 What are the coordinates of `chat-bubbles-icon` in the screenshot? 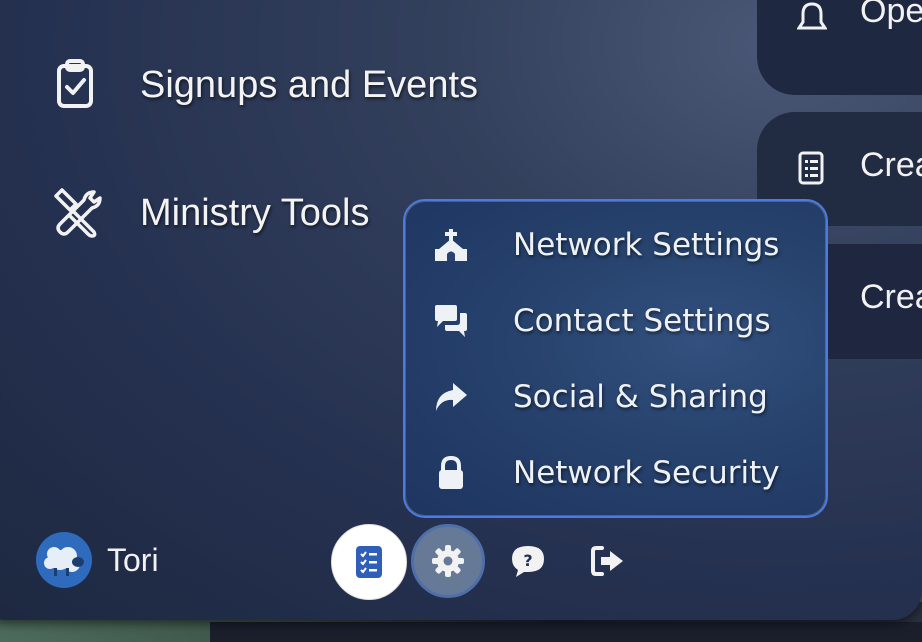 It's located at (451, 321).